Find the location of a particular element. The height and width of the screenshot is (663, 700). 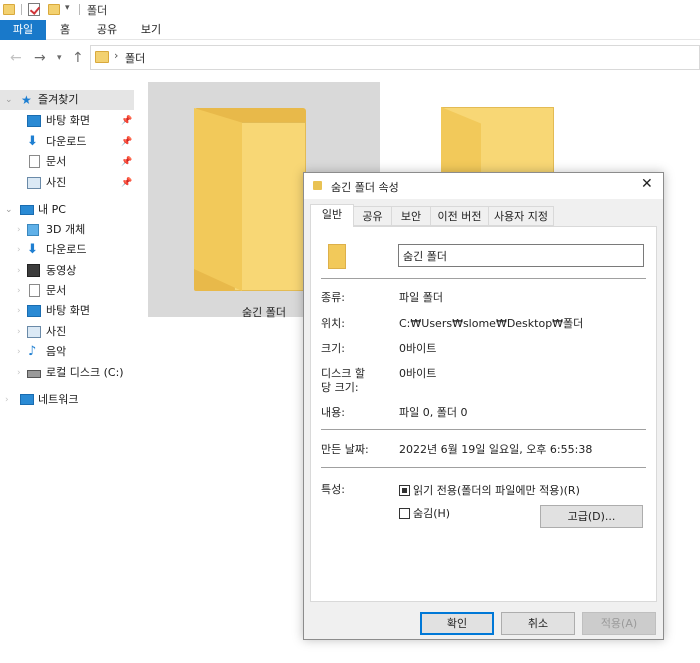

sidebar-item-label: 즐겨찾기 is located at coordinates (58, 99).